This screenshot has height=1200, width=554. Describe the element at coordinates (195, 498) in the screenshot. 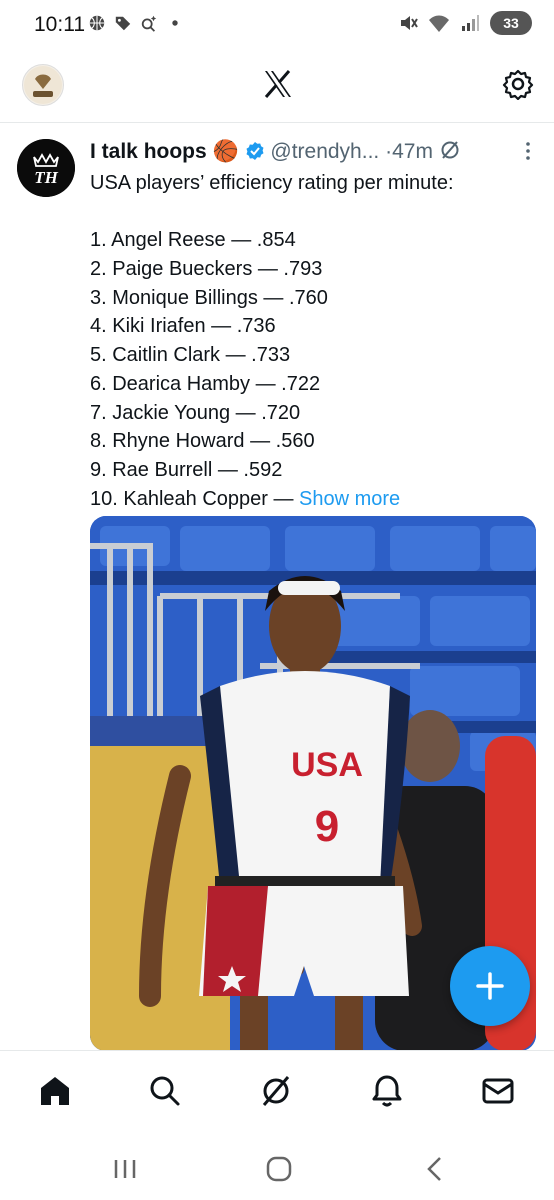

I see `last-item-text: 10. Kahleah Copper —` at that location.